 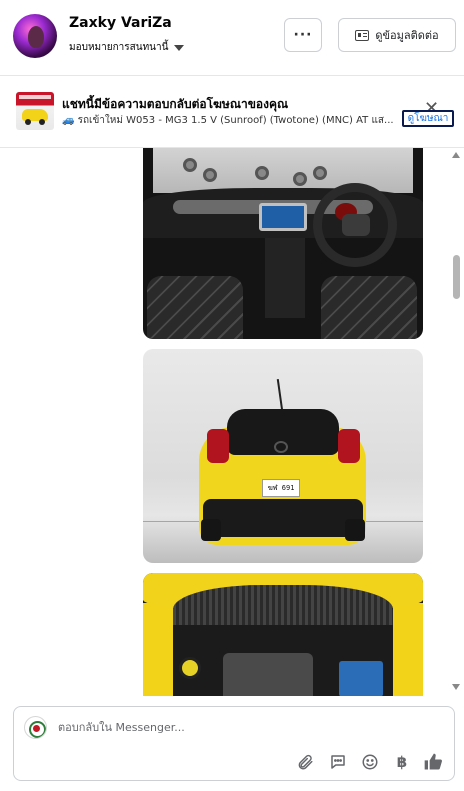 What do you see at coordinates (238, 727) in the screenshot?
I see `reply-input` at bounding box center [238, 727].